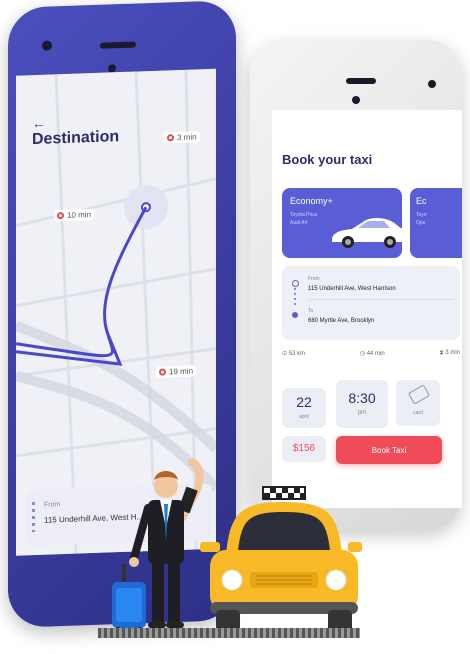 This screenshot has height=654, width=470. I want to click on from-address: 115 Underhill Ave, West Harrison, so click(352, 289).